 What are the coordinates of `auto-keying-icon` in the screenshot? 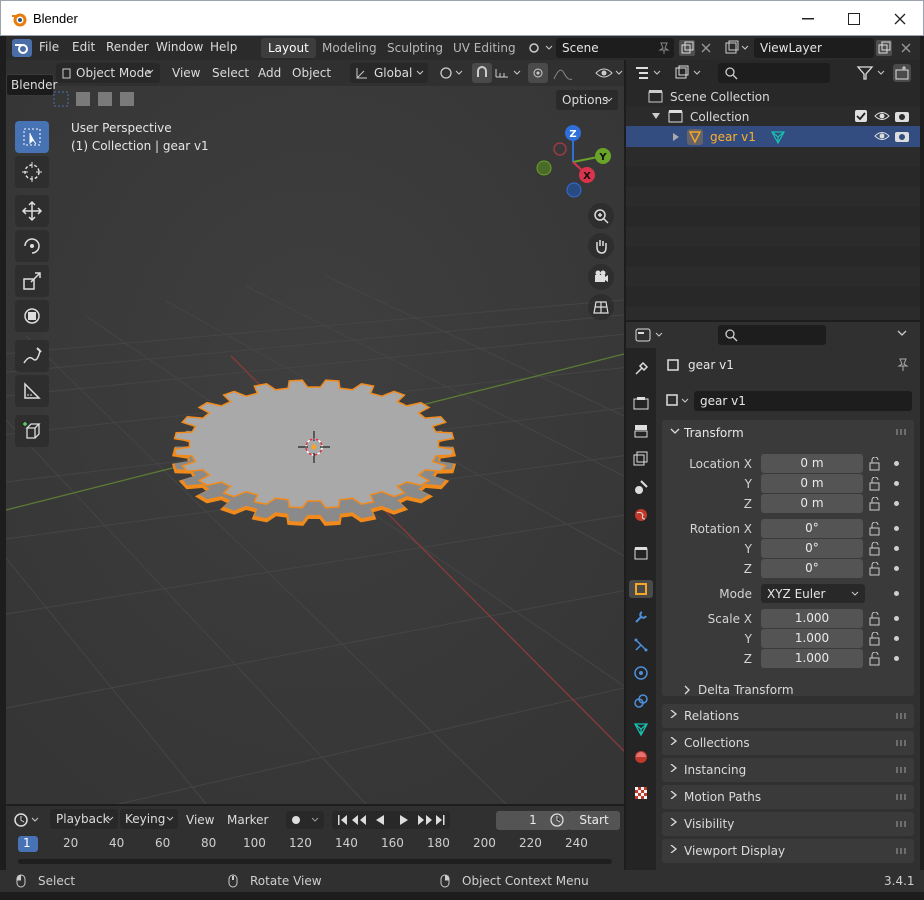 It's located at (305, 820).